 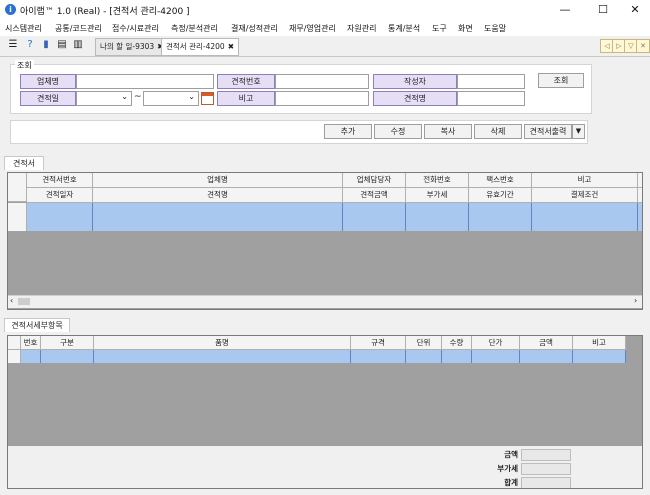 I want to click on help-icon: ?, so click(x=30, y=45).